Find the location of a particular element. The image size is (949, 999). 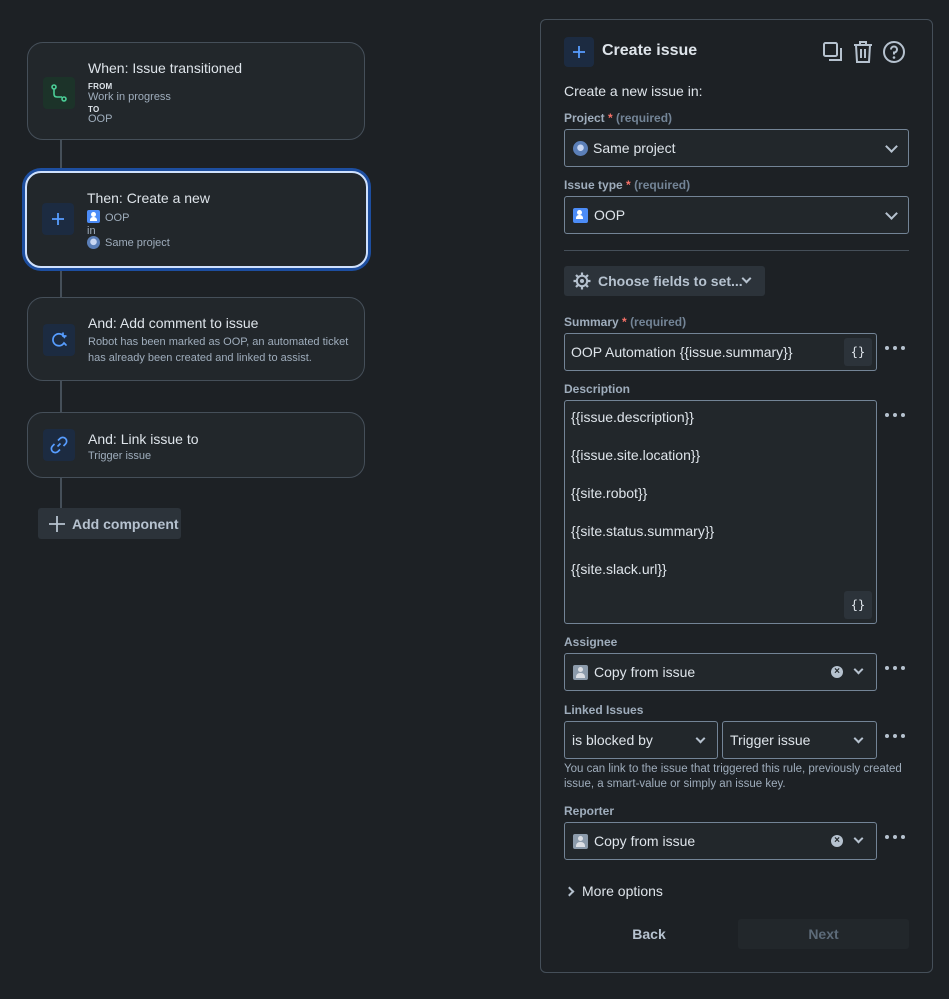

reporter-select: Copy from issue × is located at coordinates (720, 841).